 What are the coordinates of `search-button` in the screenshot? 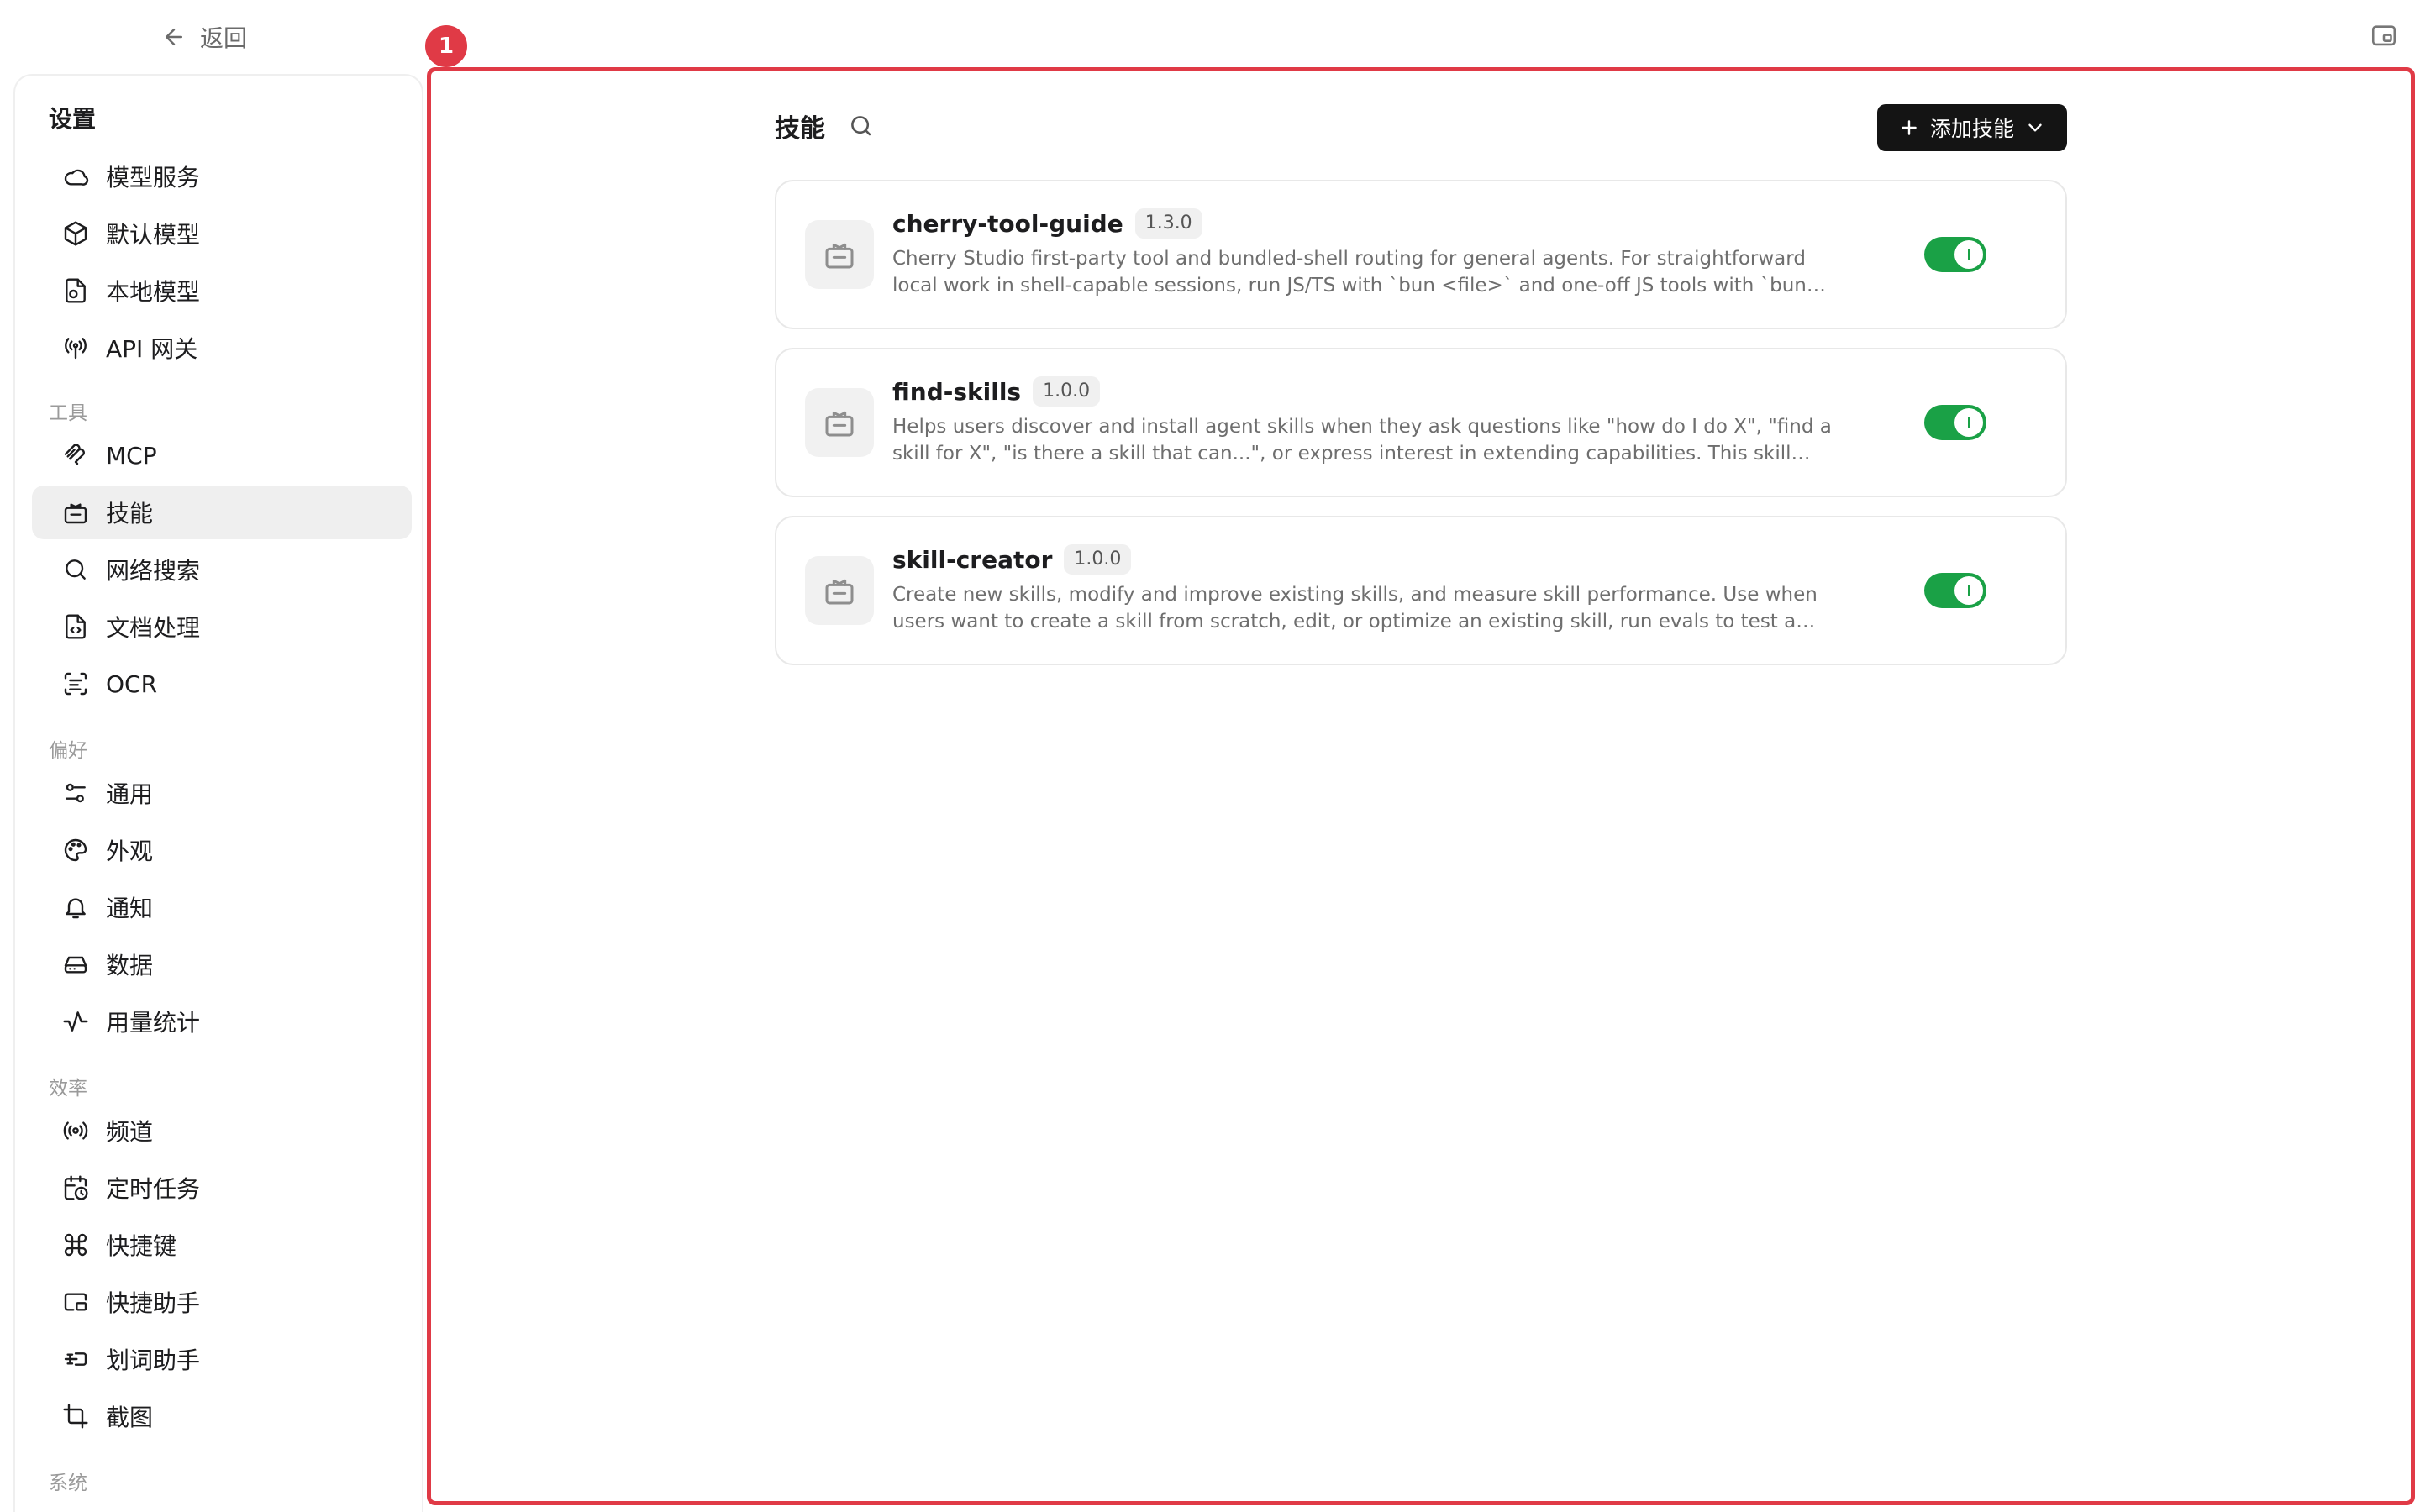 It's located at (862, 126).